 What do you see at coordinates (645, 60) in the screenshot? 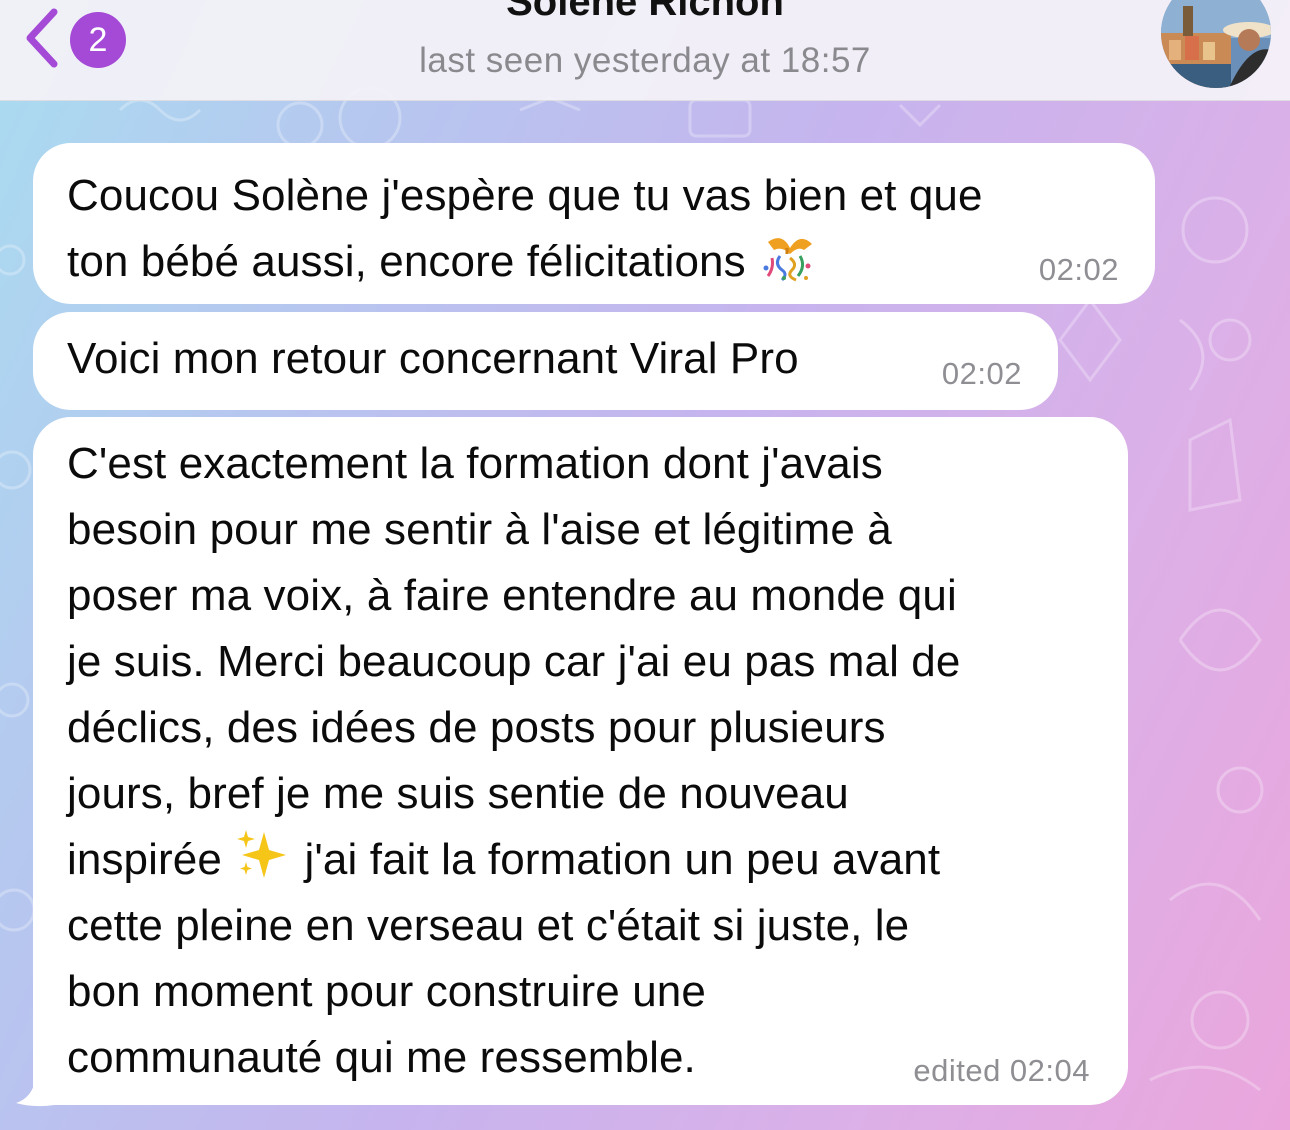
I see `last-seen-status: last seen yesterday at 18:57` at bounding box center [645, 60].